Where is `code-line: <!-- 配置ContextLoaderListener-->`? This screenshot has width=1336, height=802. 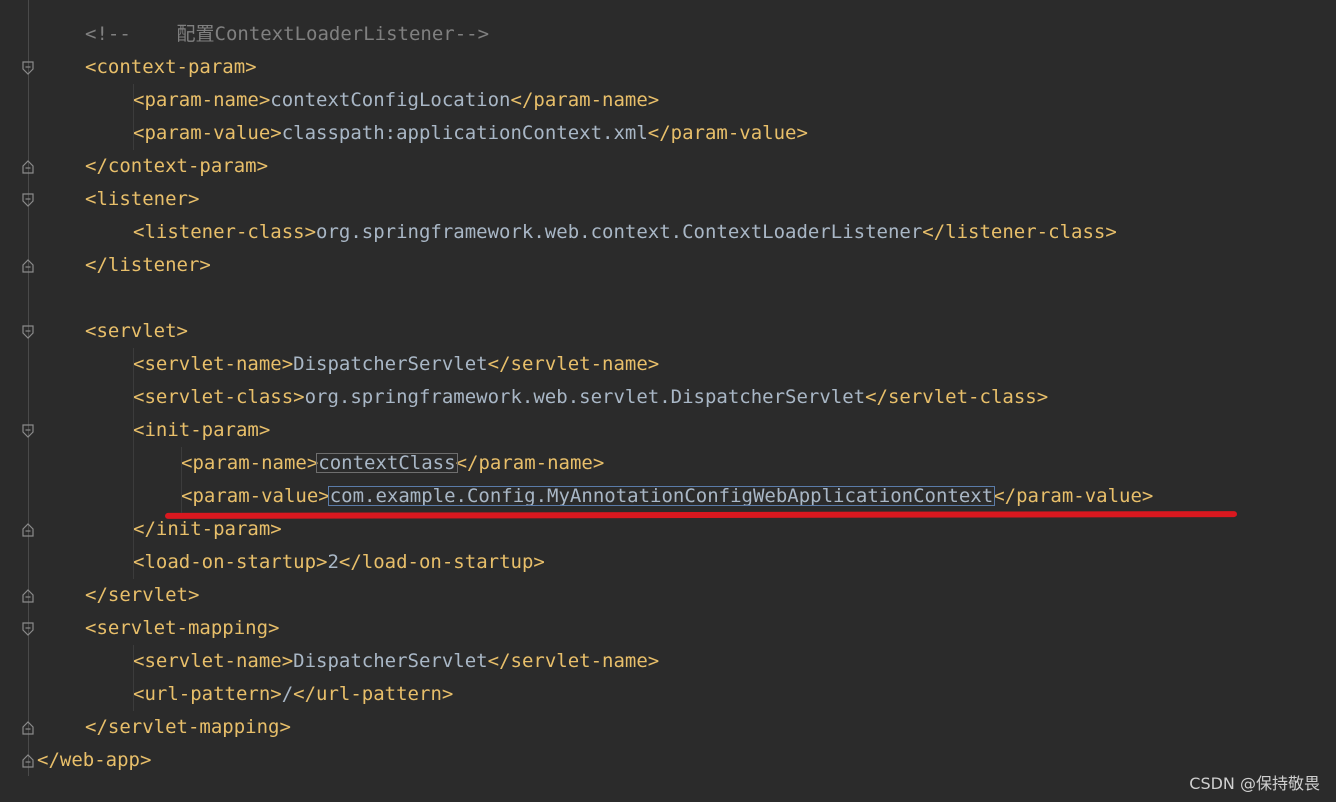 code-line: <!-- 配置ContextLoaderListener--> is located at coordinates (287, 34).